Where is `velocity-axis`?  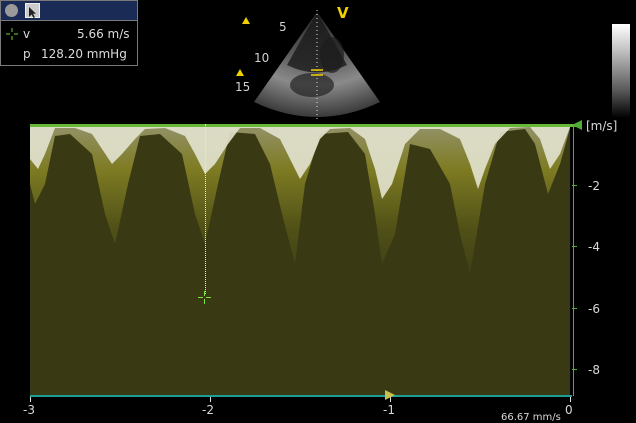
velocity-axis is located at coordinates (573, 261).